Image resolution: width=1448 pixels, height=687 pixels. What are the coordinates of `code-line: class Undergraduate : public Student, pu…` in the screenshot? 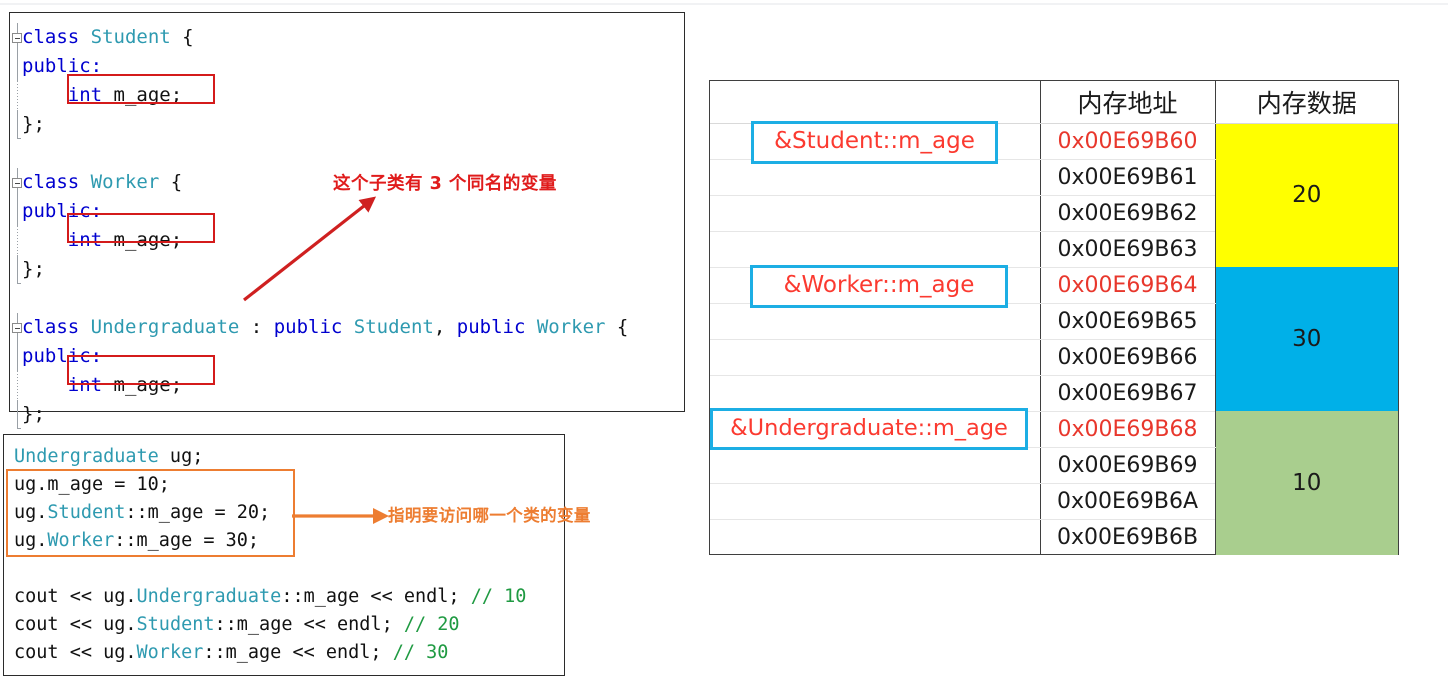 It's located at (347, 327).